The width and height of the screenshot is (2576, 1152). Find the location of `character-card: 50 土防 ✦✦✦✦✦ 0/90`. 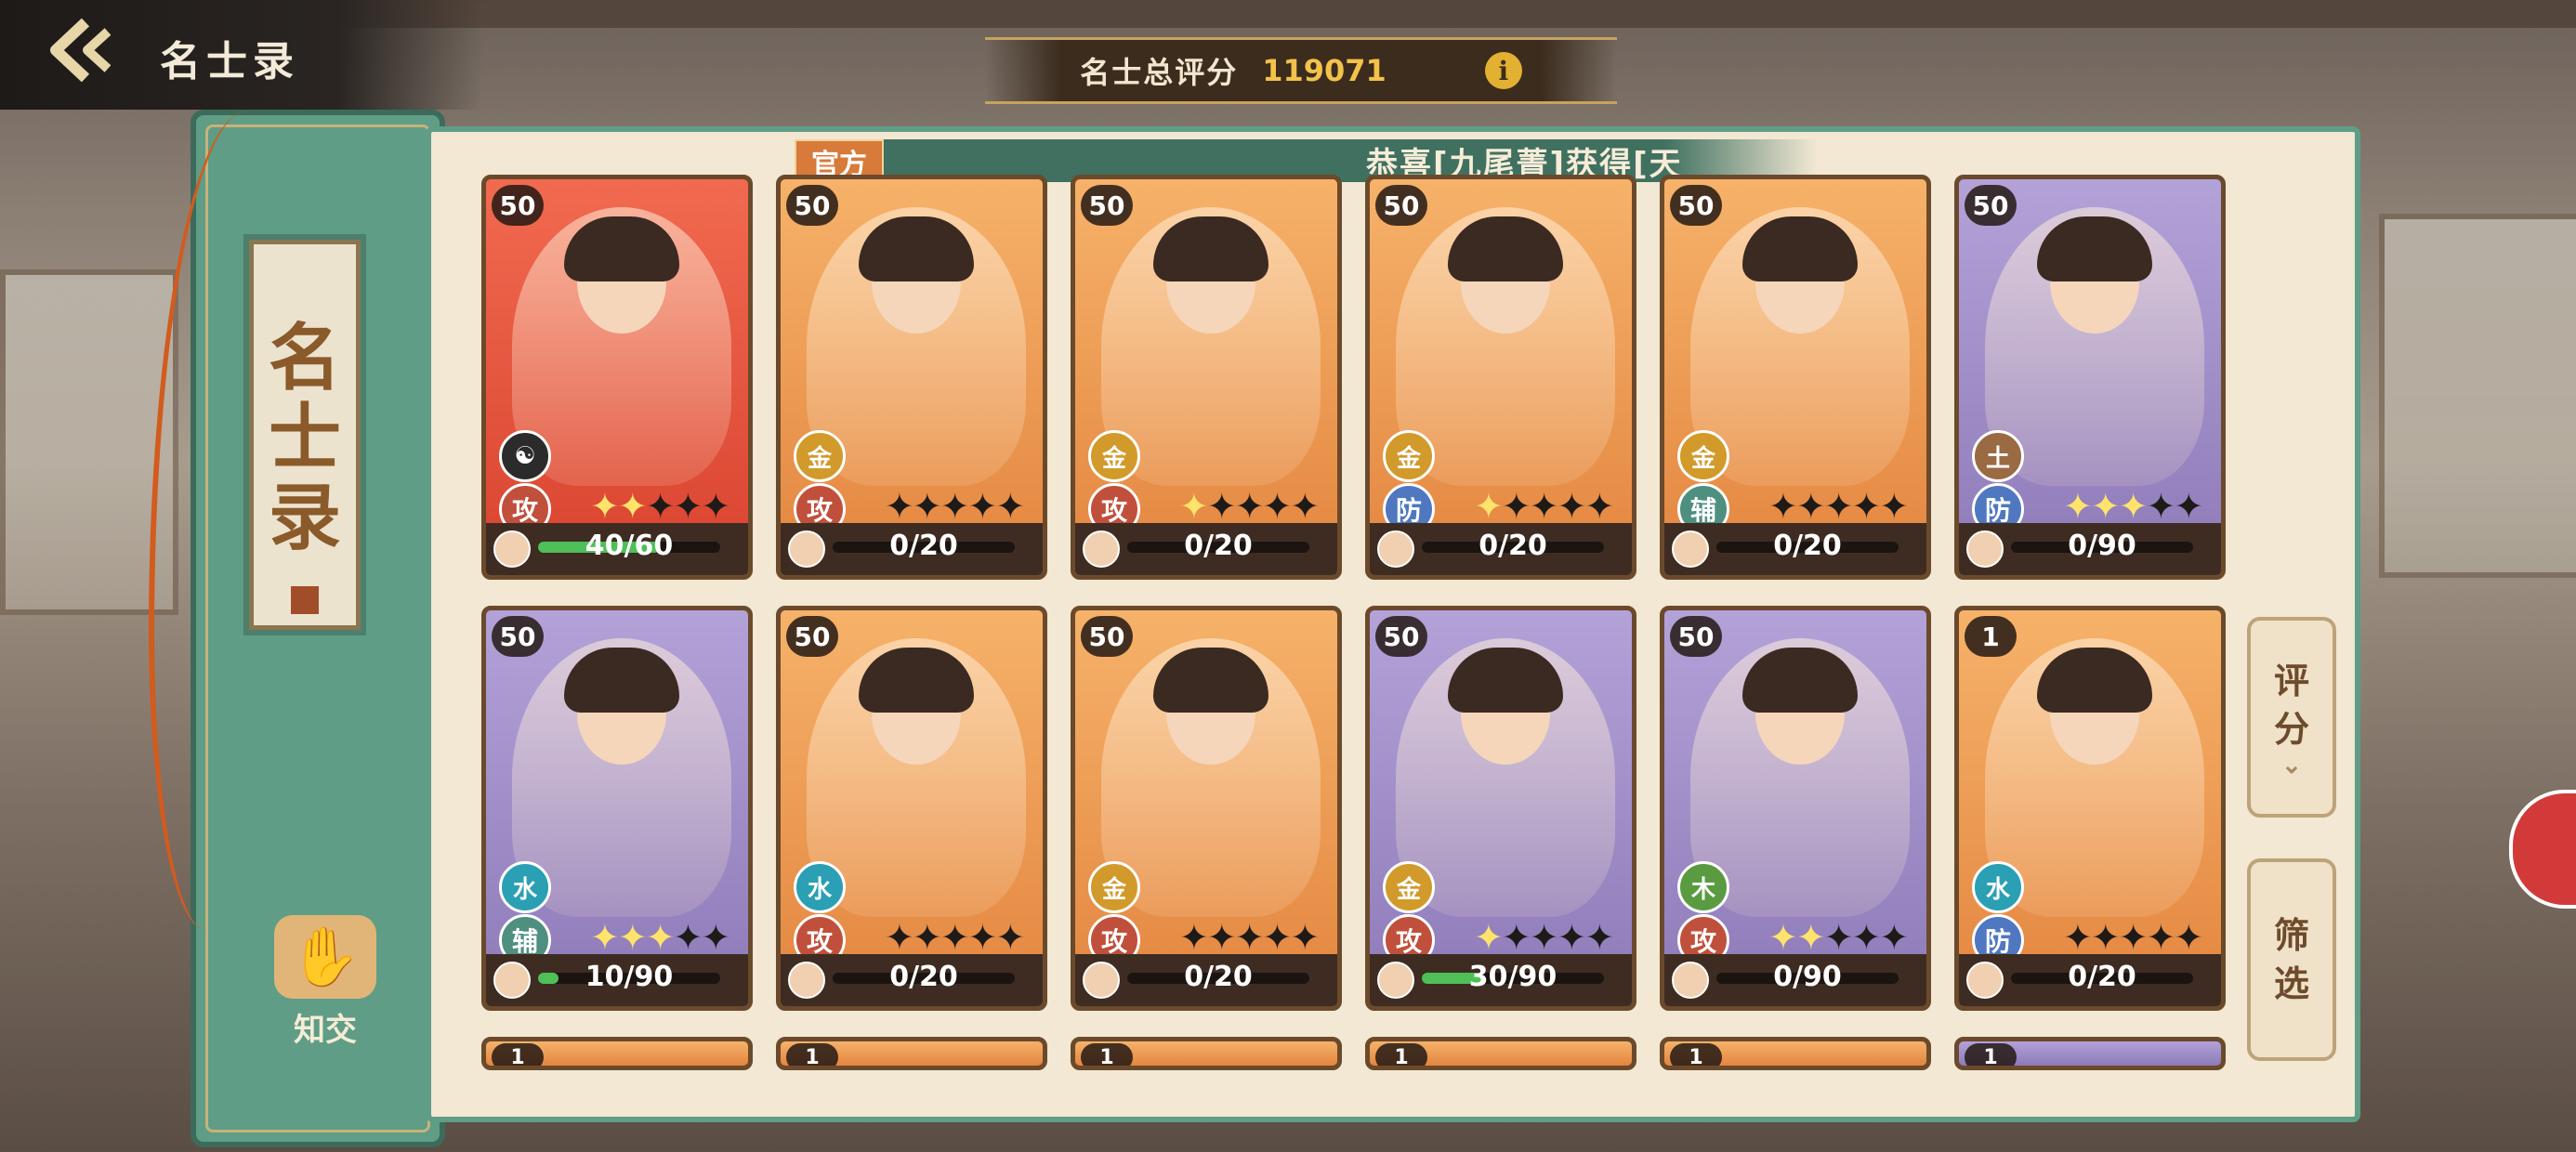

character-card: 50 土防 ✦✦✦✦✦ 0/90 is located at coordinates (2090, 377).